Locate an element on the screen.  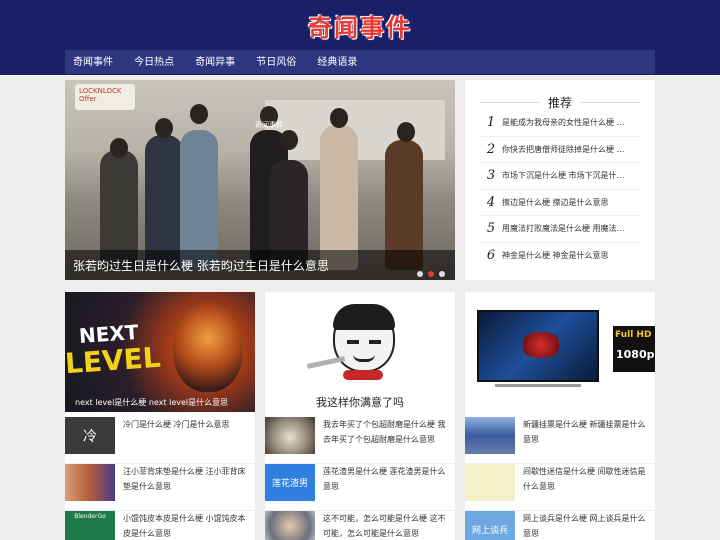
slide-overlay-tag: 奇闻事件 is located at coordinates (269, 125).